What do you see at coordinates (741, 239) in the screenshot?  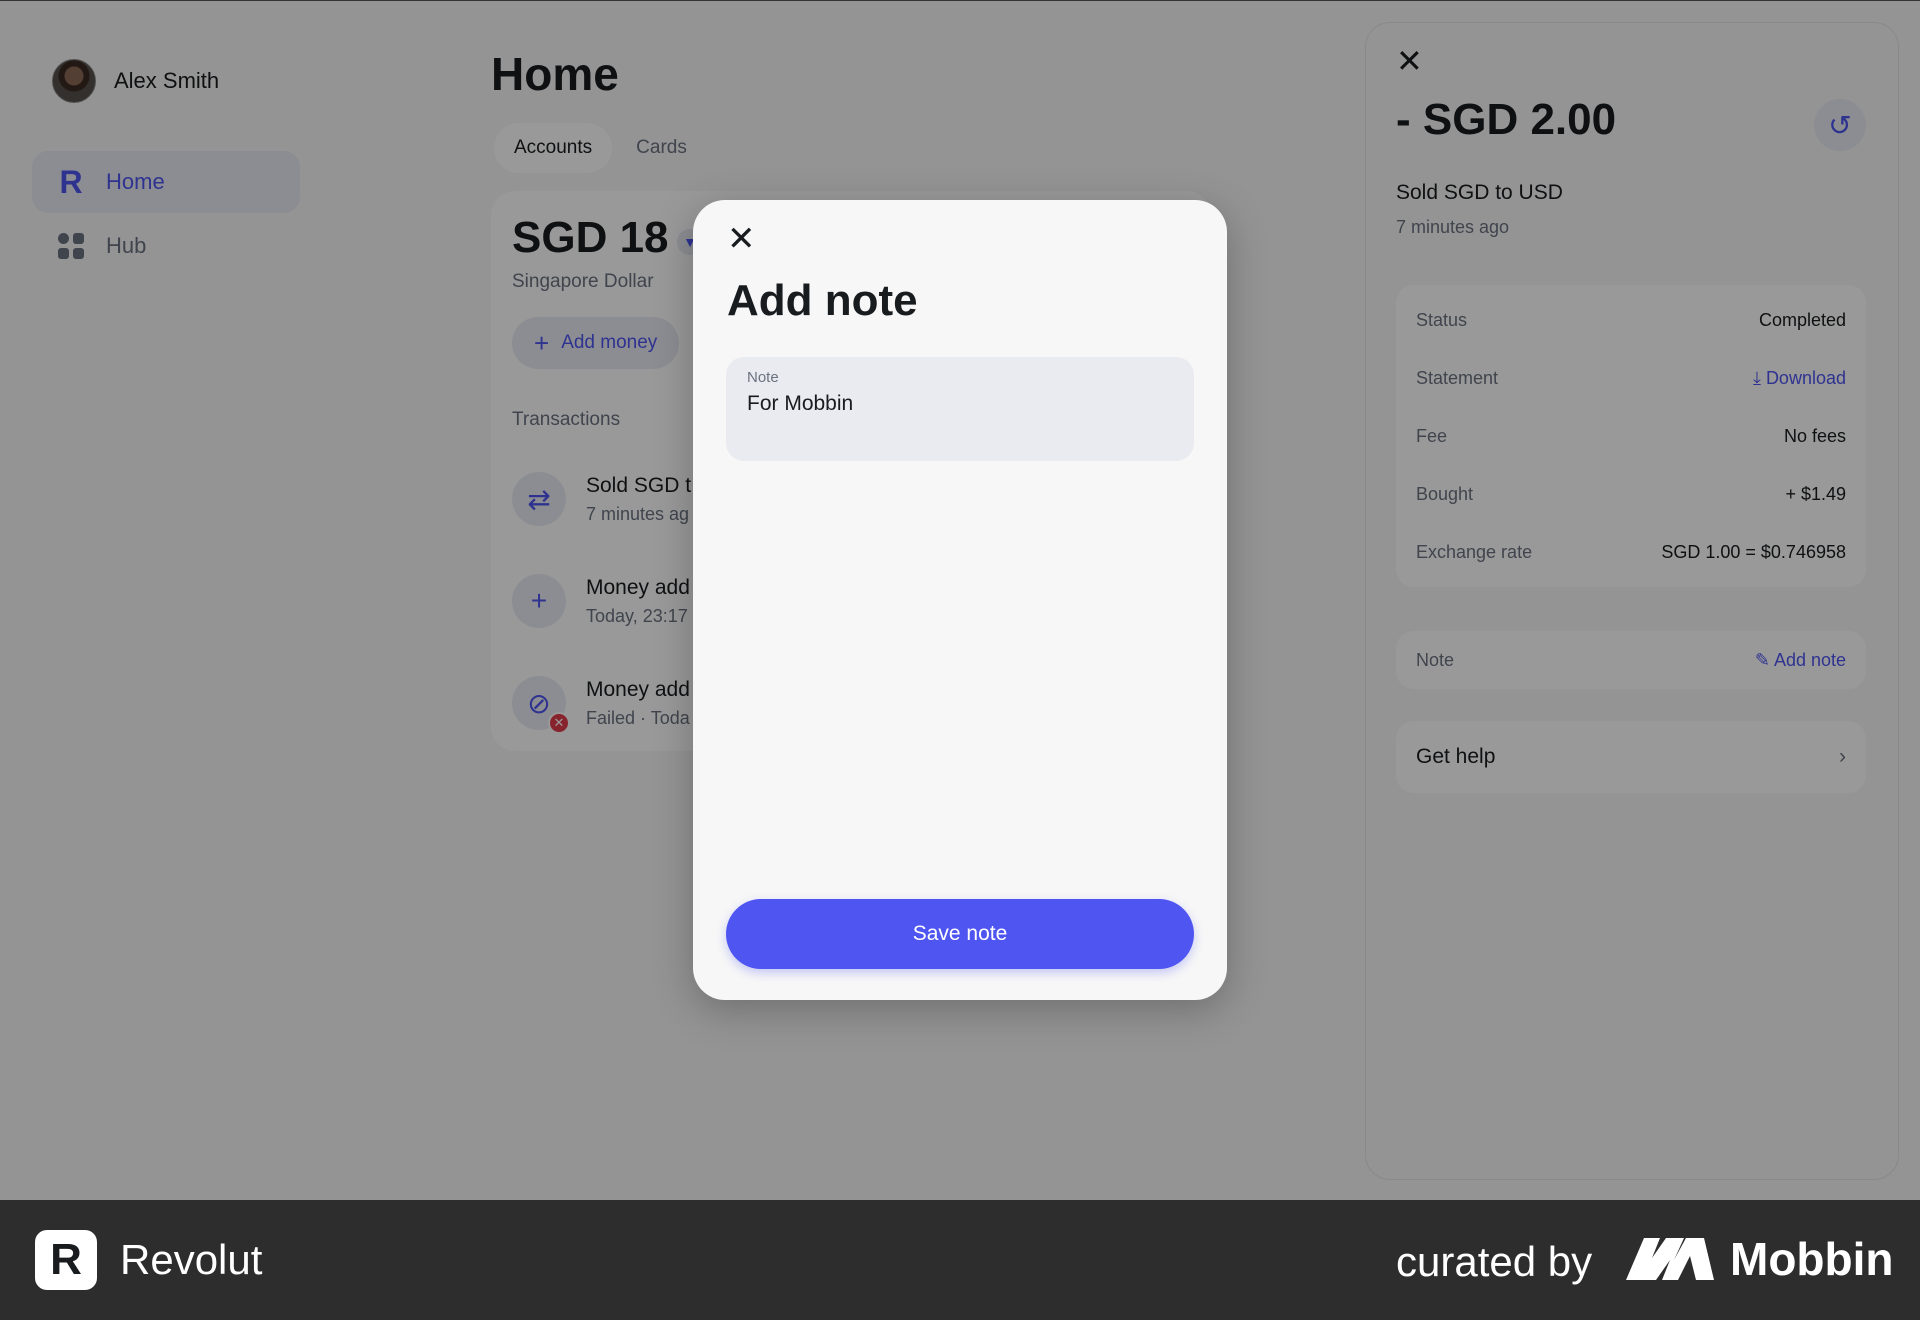 I see `close-icon: ✕` at bounding box center [741, 239].